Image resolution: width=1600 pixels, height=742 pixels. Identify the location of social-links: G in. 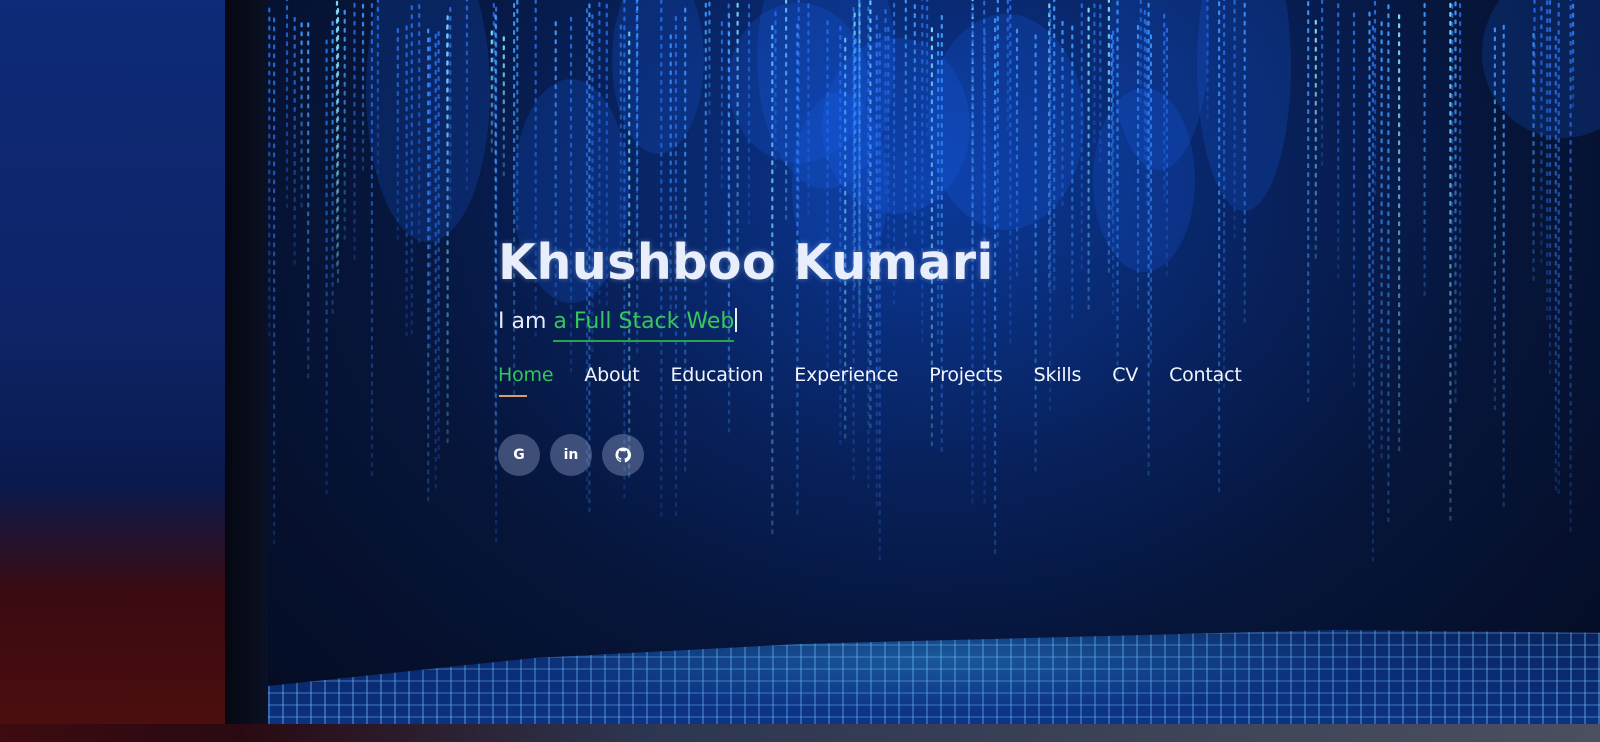
(885, 455).